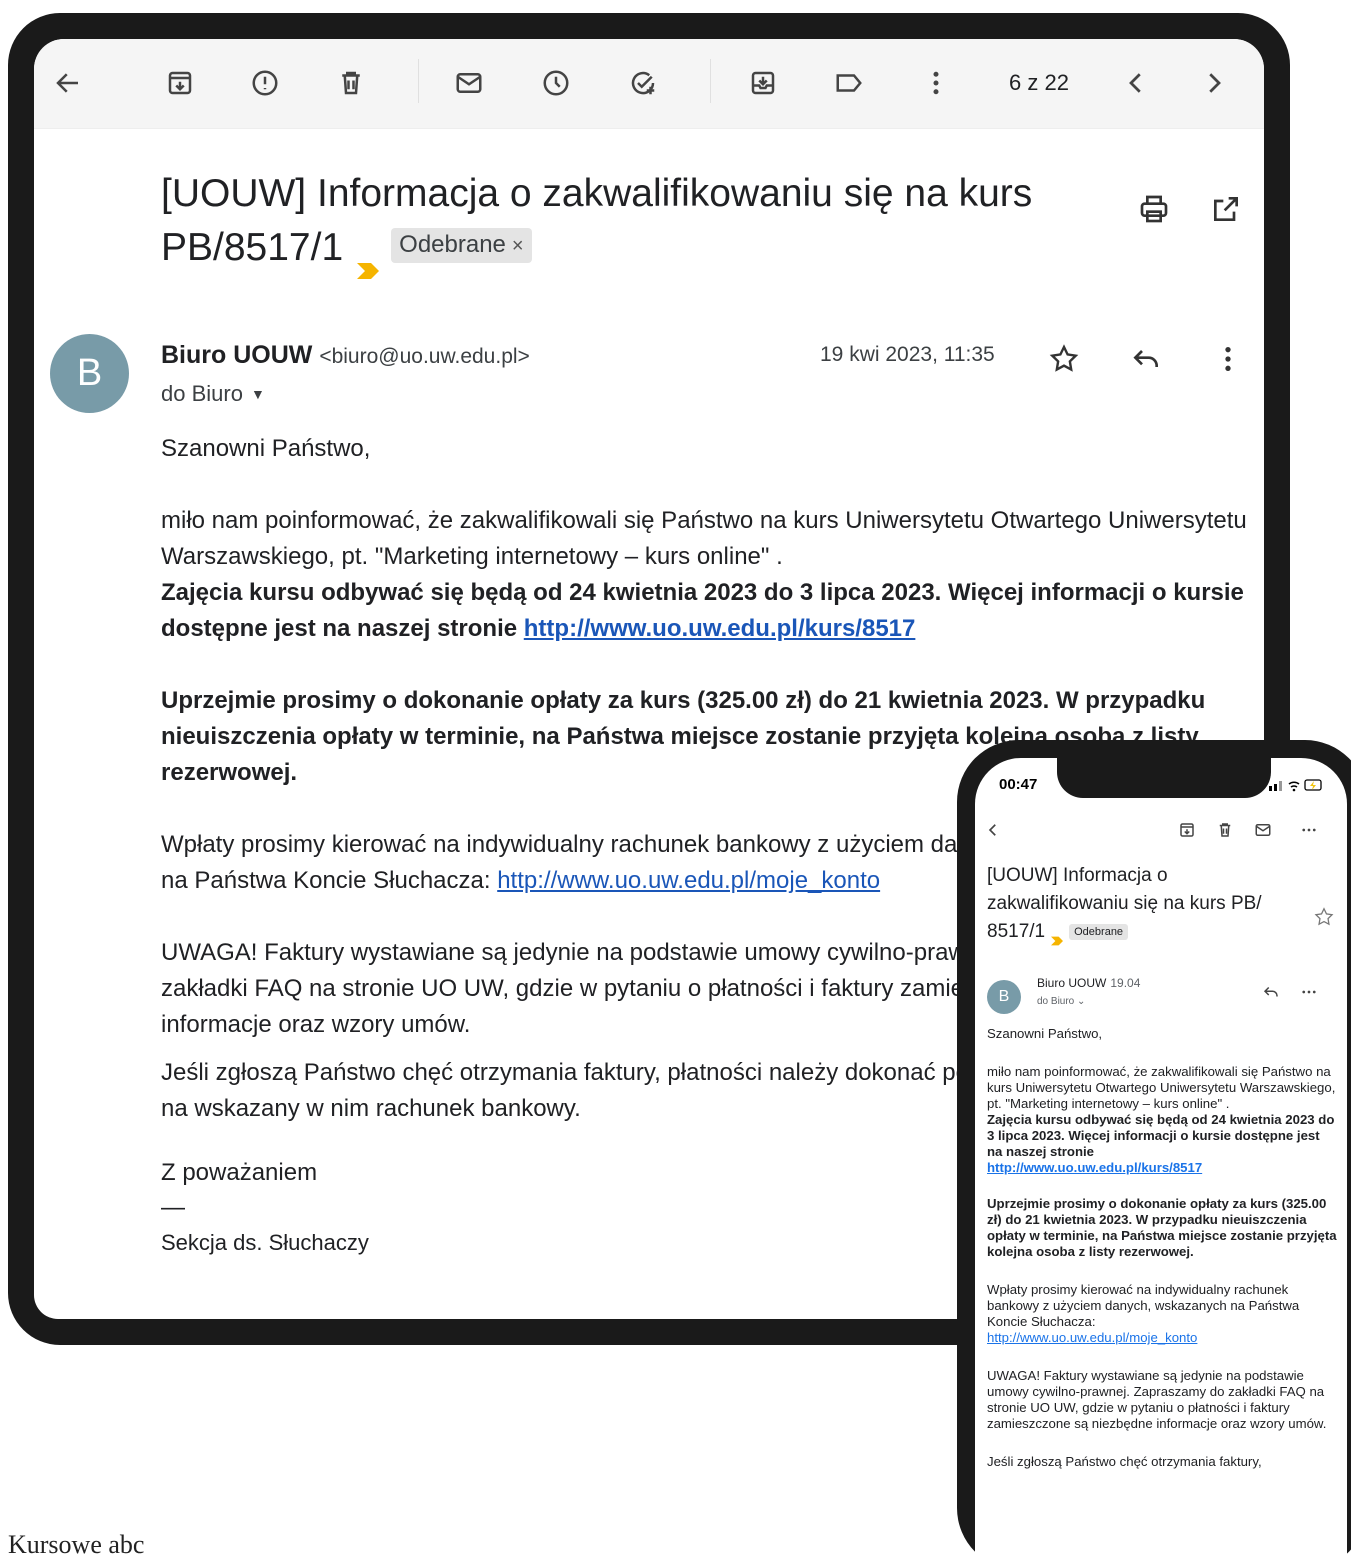  I want to click on chevron-left-icon, so click(1136, 83).